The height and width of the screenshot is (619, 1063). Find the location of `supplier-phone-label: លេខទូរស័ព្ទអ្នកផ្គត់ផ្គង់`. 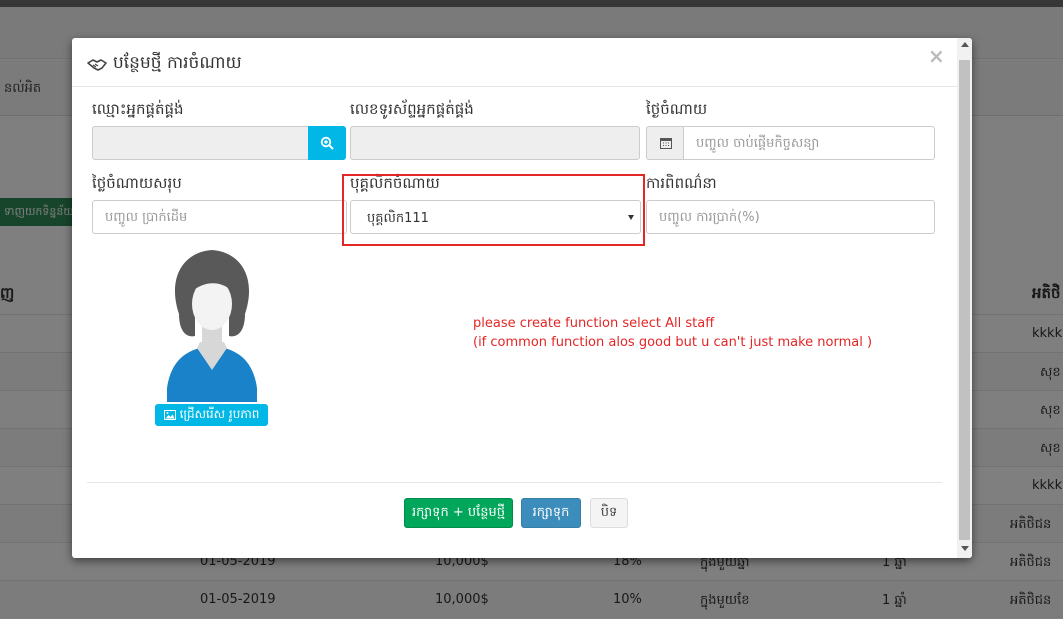

supplier-phone-label: លេខទូរស័ព្ទអ្នកផ្គត់ផ្គង់ is located at coordinates (412, 109).